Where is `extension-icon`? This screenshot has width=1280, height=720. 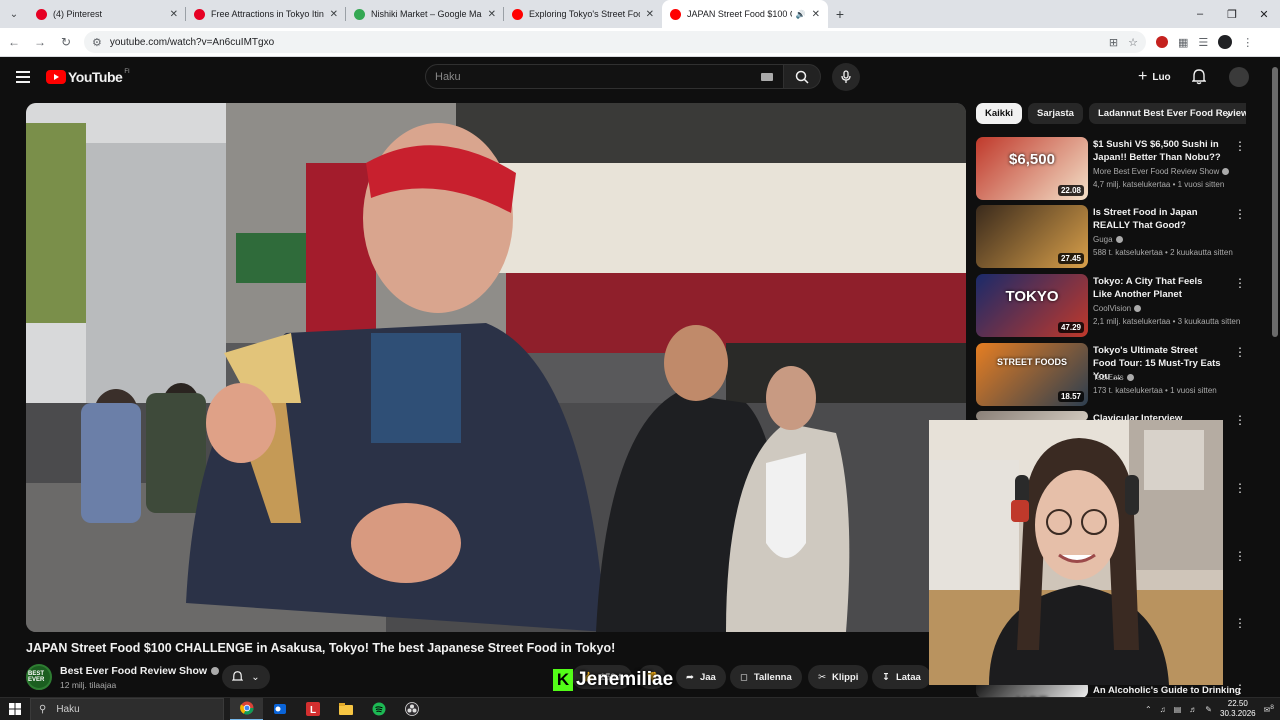 extension-icon is located at coordinates (1162, 42).